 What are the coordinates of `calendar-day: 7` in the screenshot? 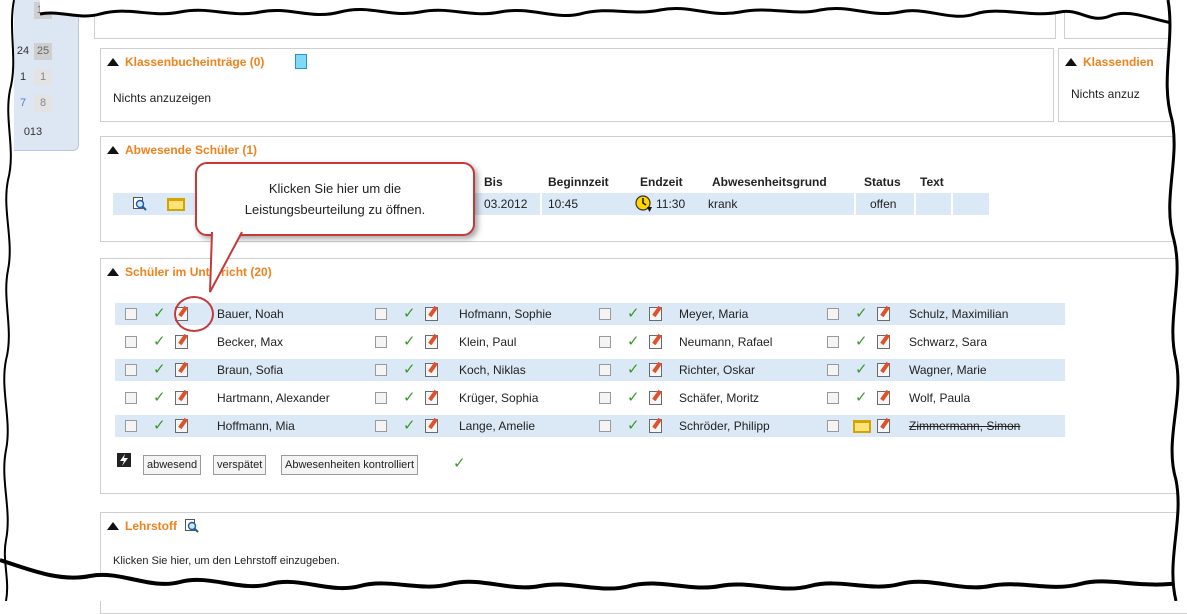 It's located at (23, 103).